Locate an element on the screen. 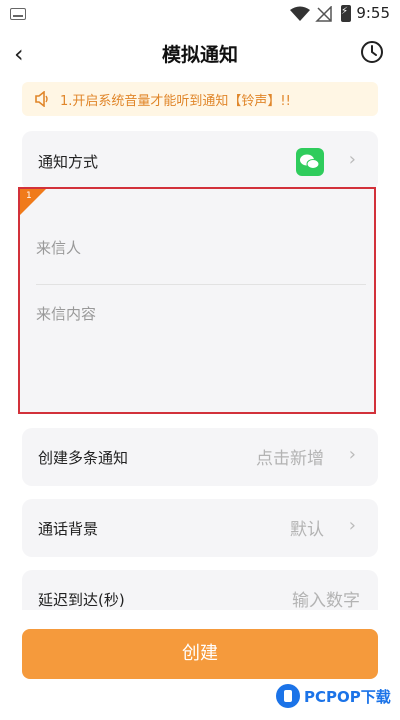 The width and height of the screenshot is (400, 720). battery-charging-icon is located at coordinates (346, 13).